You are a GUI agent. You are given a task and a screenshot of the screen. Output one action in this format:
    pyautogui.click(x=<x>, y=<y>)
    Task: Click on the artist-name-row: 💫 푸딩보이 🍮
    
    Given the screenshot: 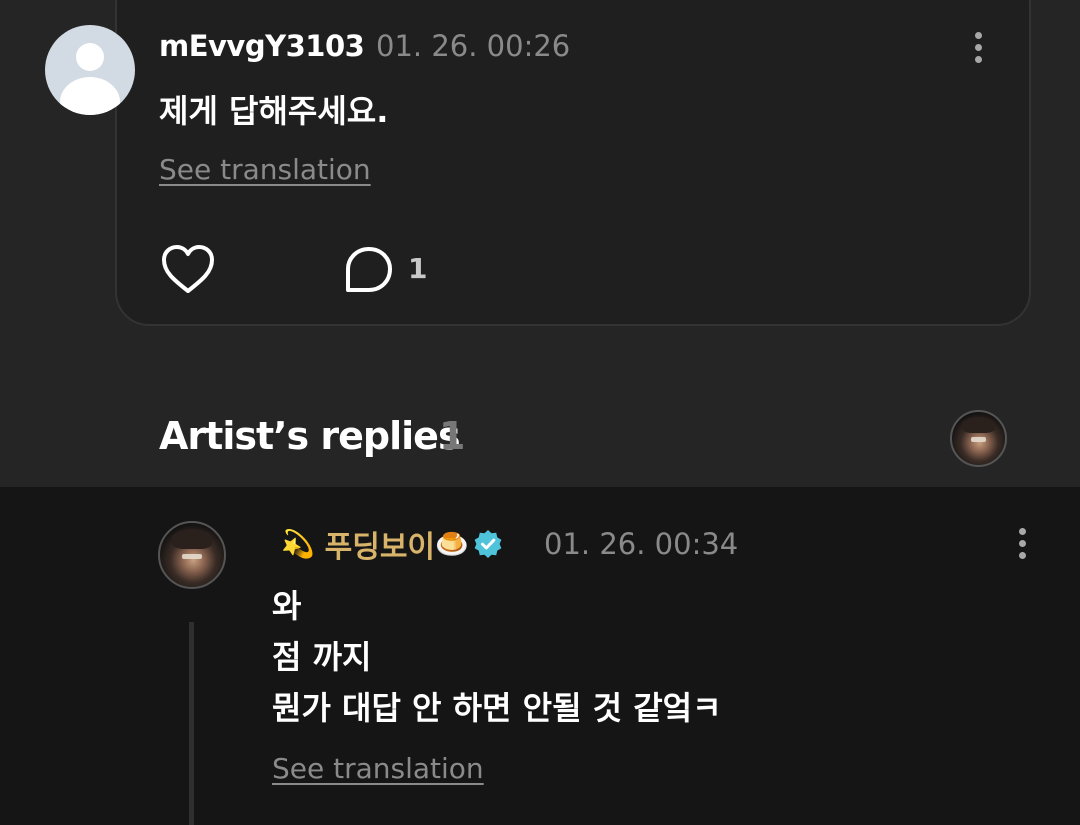 What is the action you would take?
    pyautogui.click(x=392, y=544)
    